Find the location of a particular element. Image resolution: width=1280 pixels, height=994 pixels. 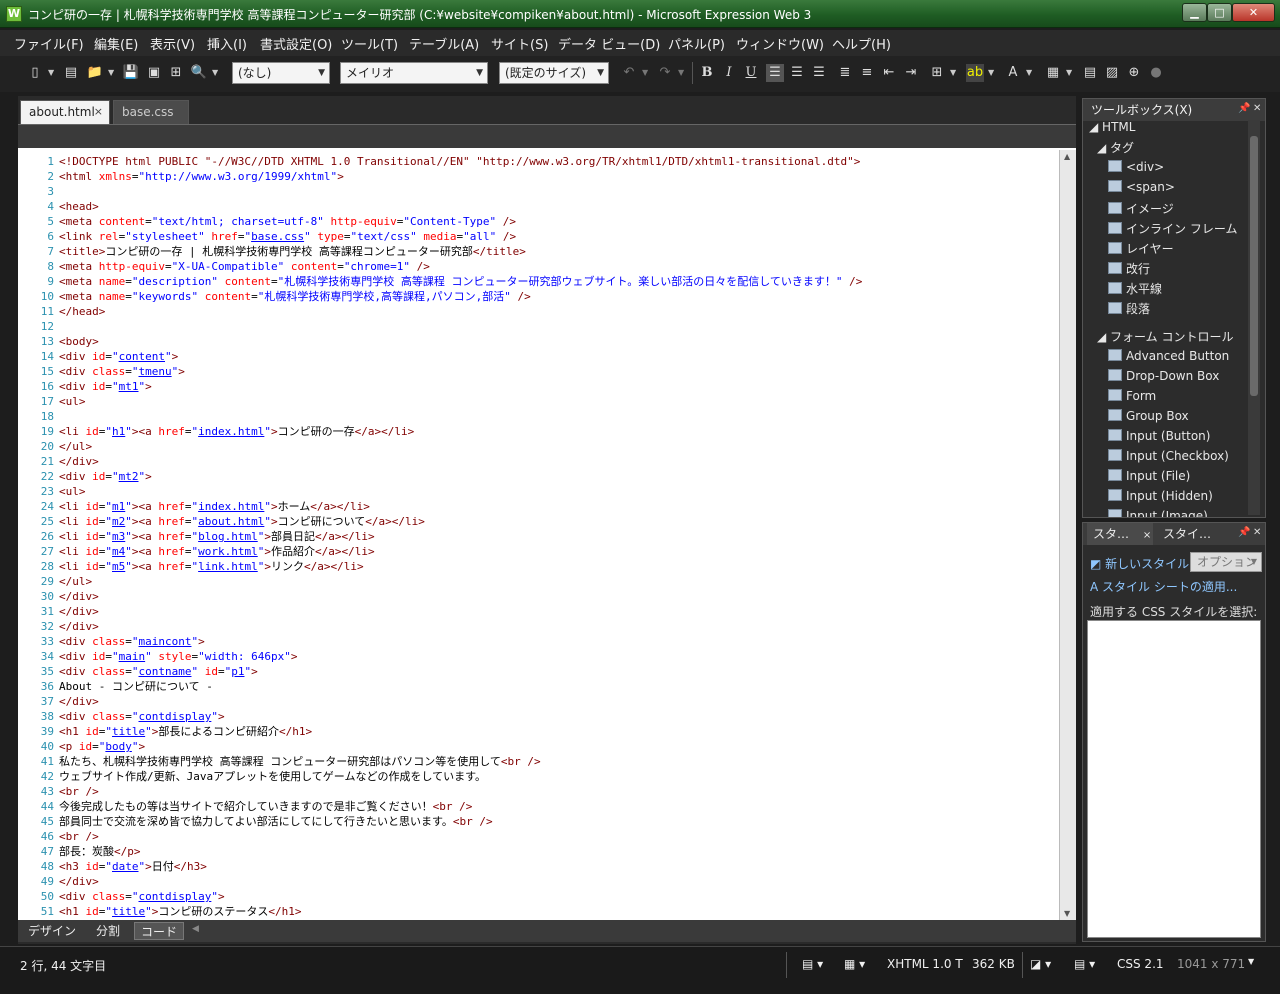

toolbox-item-input-image: Input (Image) is located at coordinates (1158, 513).